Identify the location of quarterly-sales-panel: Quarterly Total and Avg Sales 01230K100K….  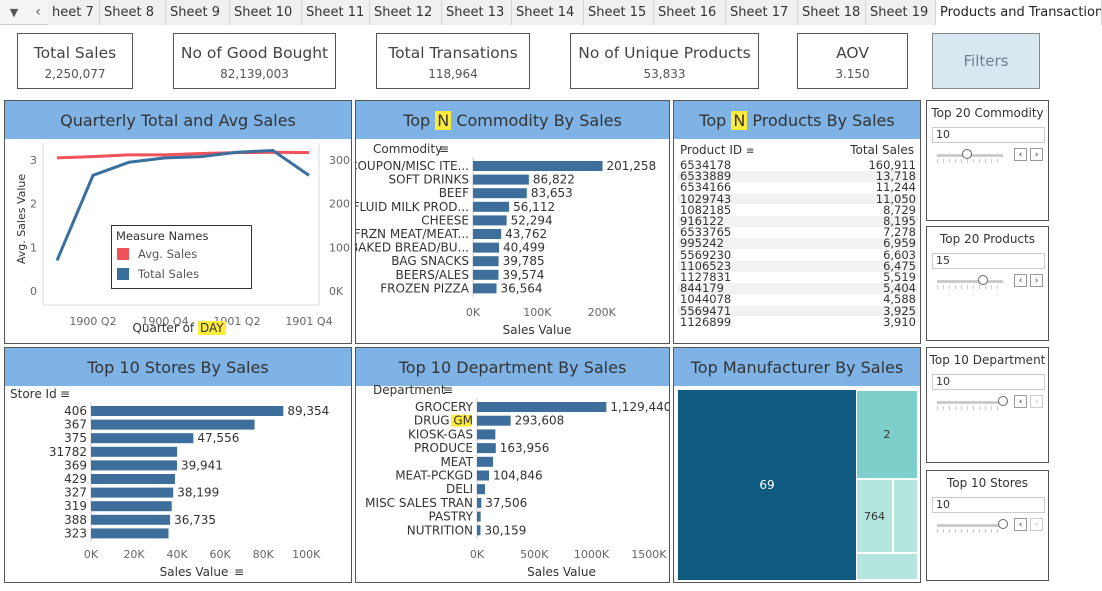
(178, 222).